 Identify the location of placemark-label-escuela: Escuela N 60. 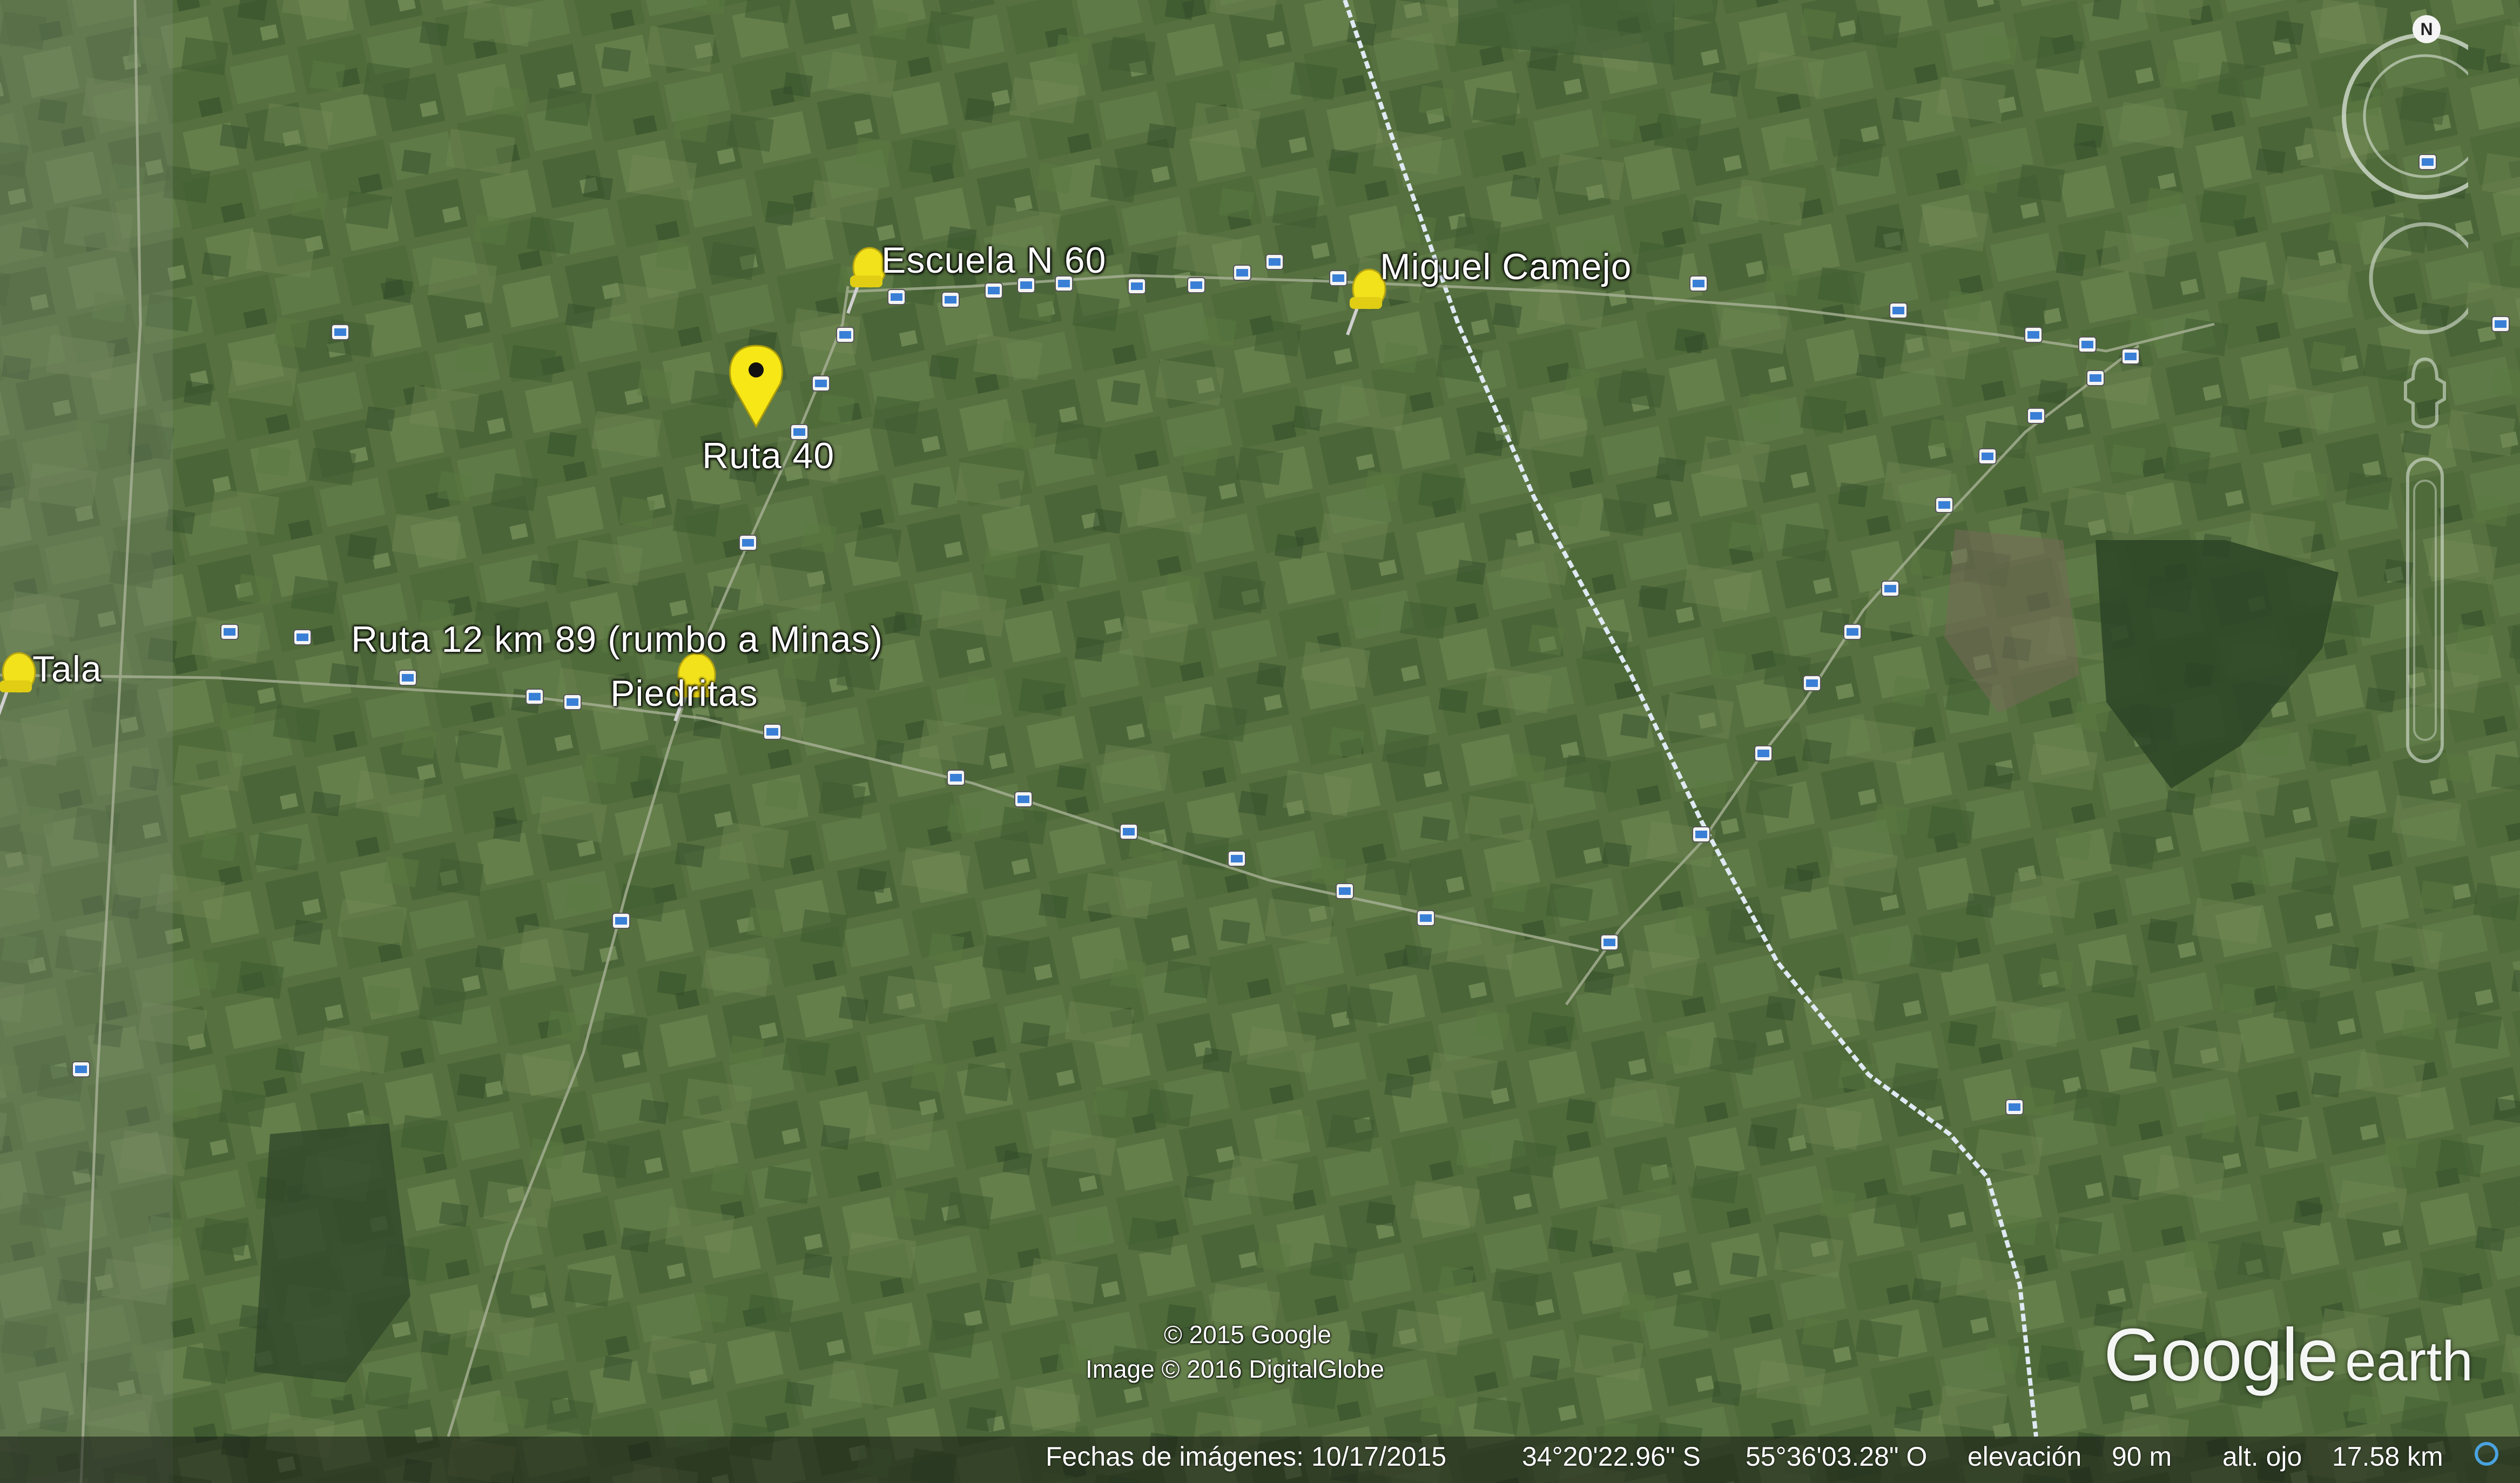
(994, 260).